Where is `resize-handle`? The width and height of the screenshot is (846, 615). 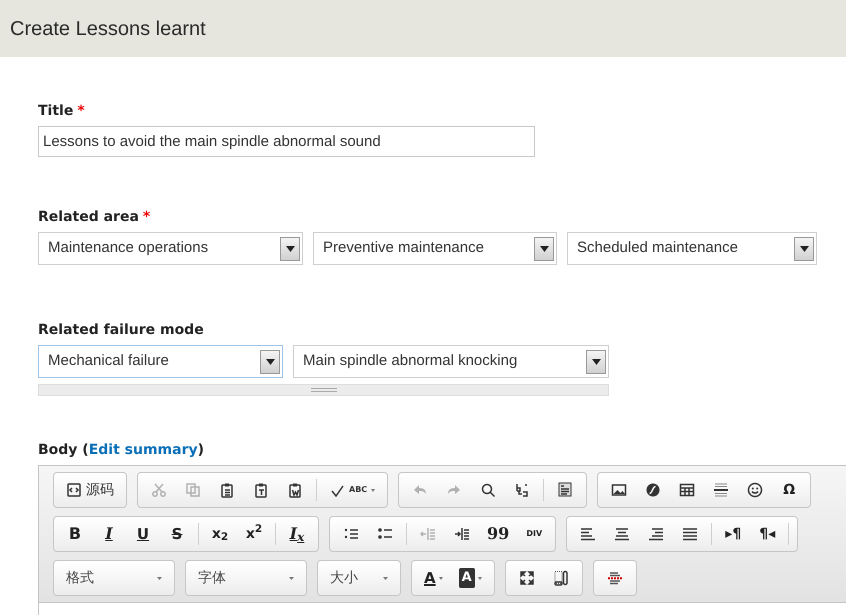 resize-handle is located at coordinates (323, 390).